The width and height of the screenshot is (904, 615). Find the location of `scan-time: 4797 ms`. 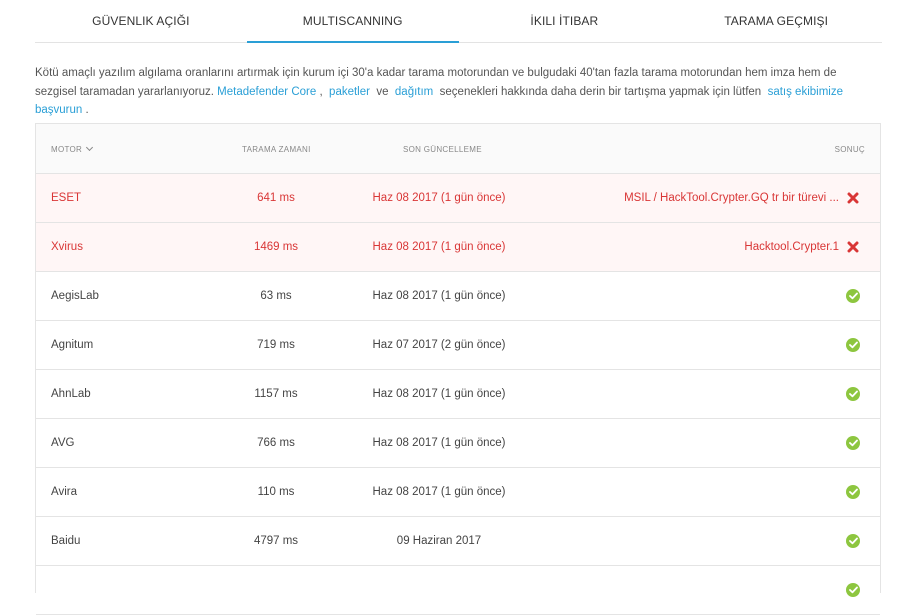

scan-time: 4797 ms is located at coordinates (276, 541).